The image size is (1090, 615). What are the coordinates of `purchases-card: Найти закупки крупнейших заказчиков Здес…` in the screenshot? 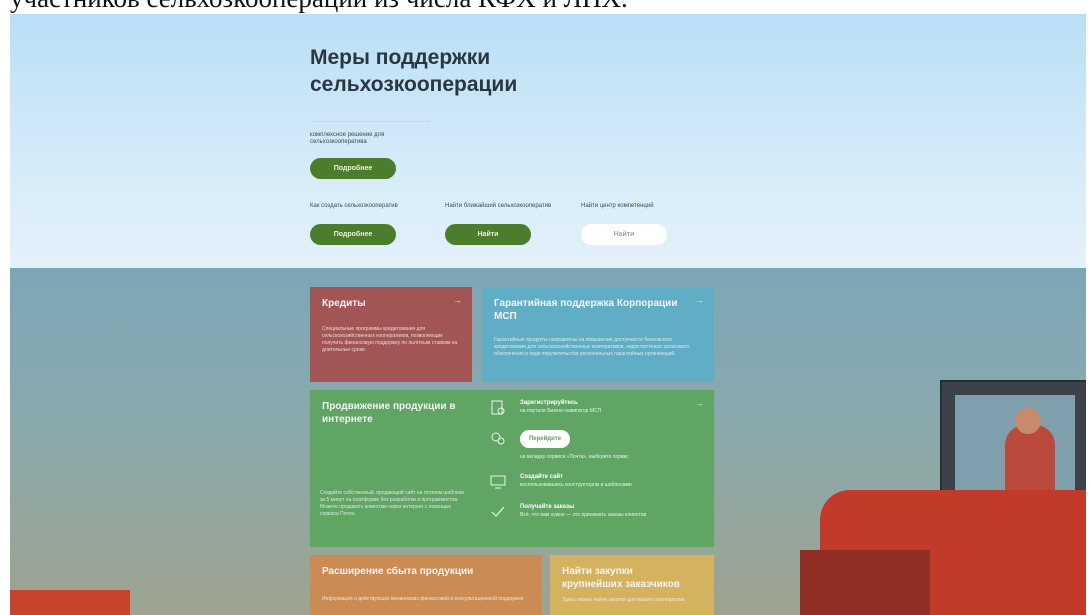 It's located at (632, 585).